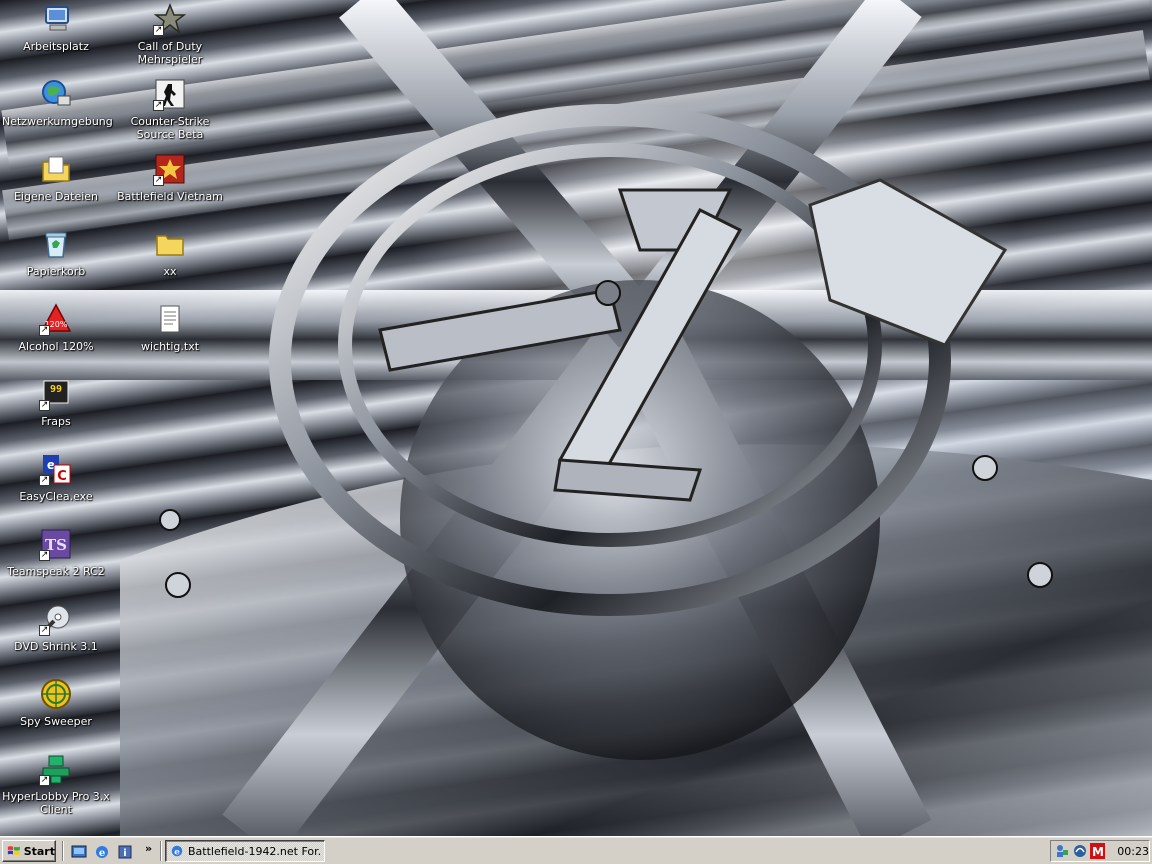 This screenshot has width=1152, height=864. Describe the element at coordinates (56, 169) in the screenshot. I see `my-documents-icon` at that location.